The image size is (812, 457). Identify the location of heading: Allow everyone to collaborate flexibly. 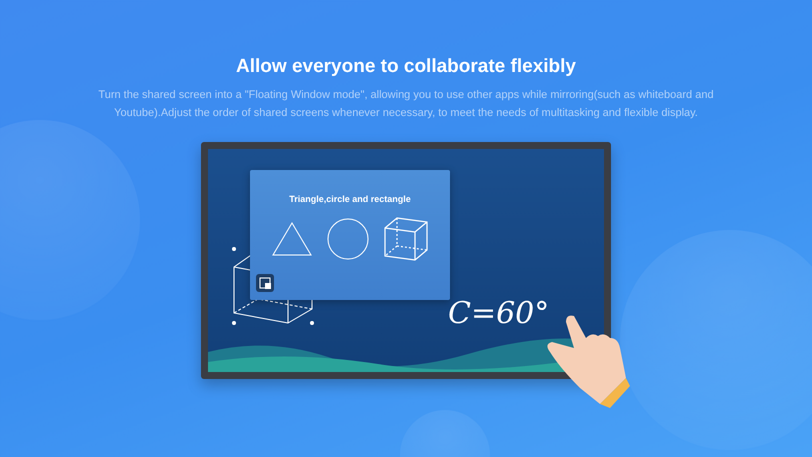
(406, 67).